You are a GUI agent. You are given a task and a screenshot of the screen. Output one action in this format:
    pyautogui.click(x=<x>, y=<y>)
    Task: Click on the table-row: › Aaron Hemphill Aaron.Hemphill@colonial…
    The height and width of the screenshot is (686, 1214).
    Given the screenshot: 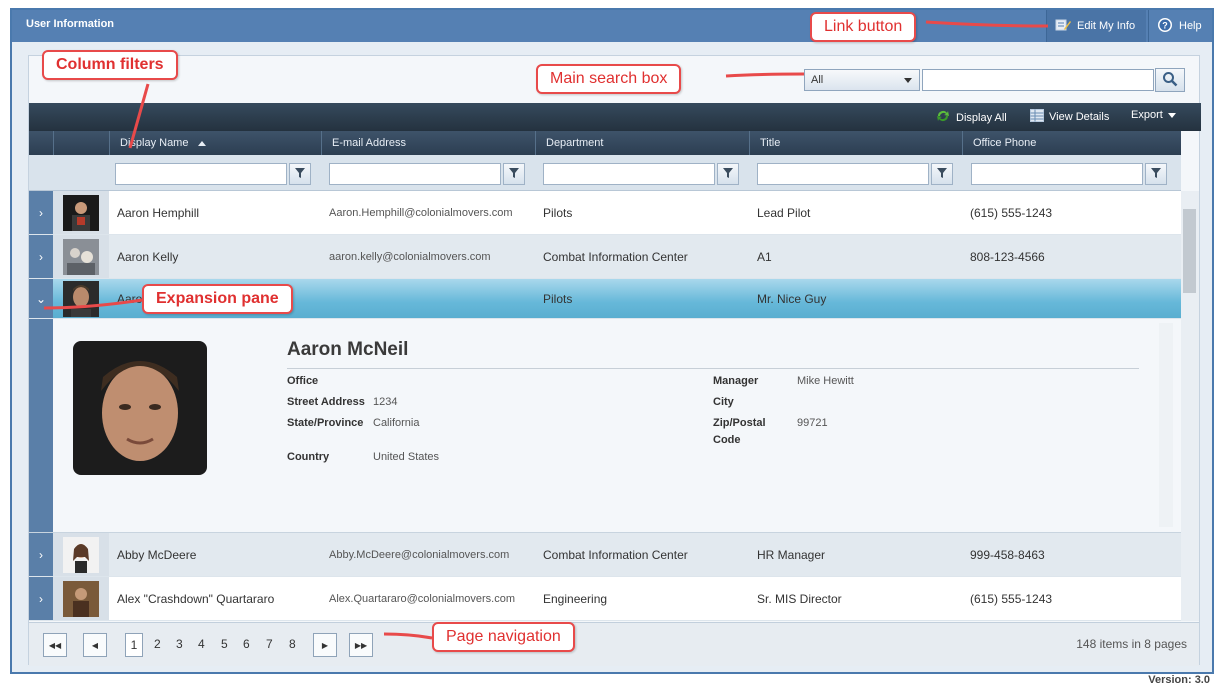 What is the action you would take?
    pyautogui.click(x=605, y=213)
    